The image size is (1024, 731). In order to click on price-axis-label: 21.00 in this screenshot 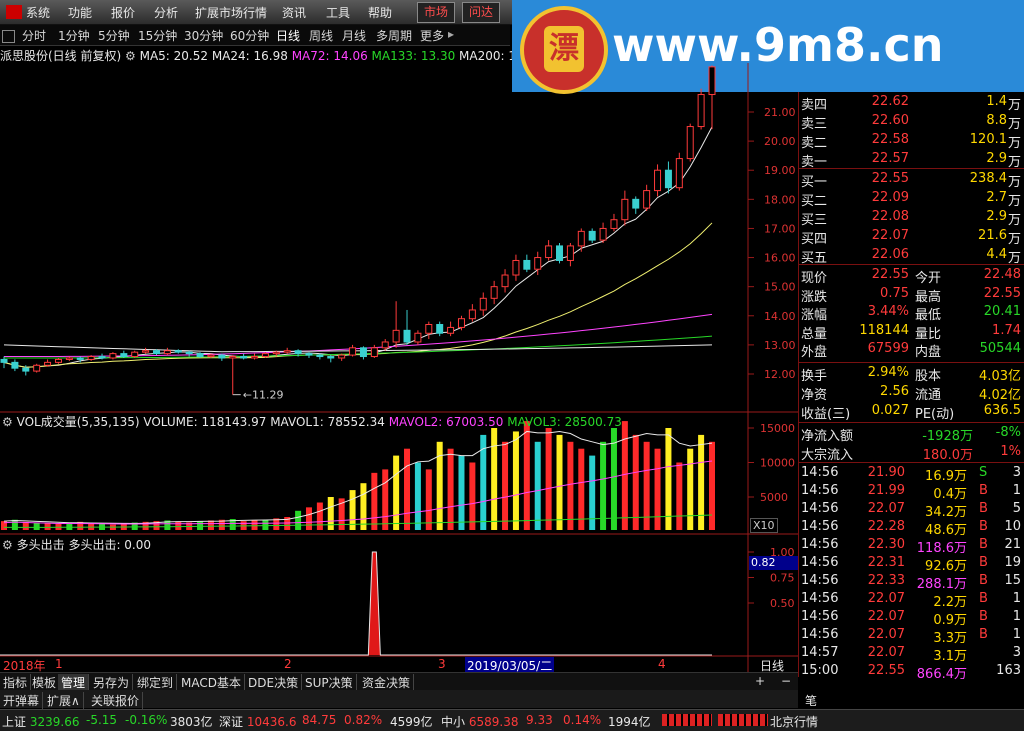, I will do `click(780, 112)`.